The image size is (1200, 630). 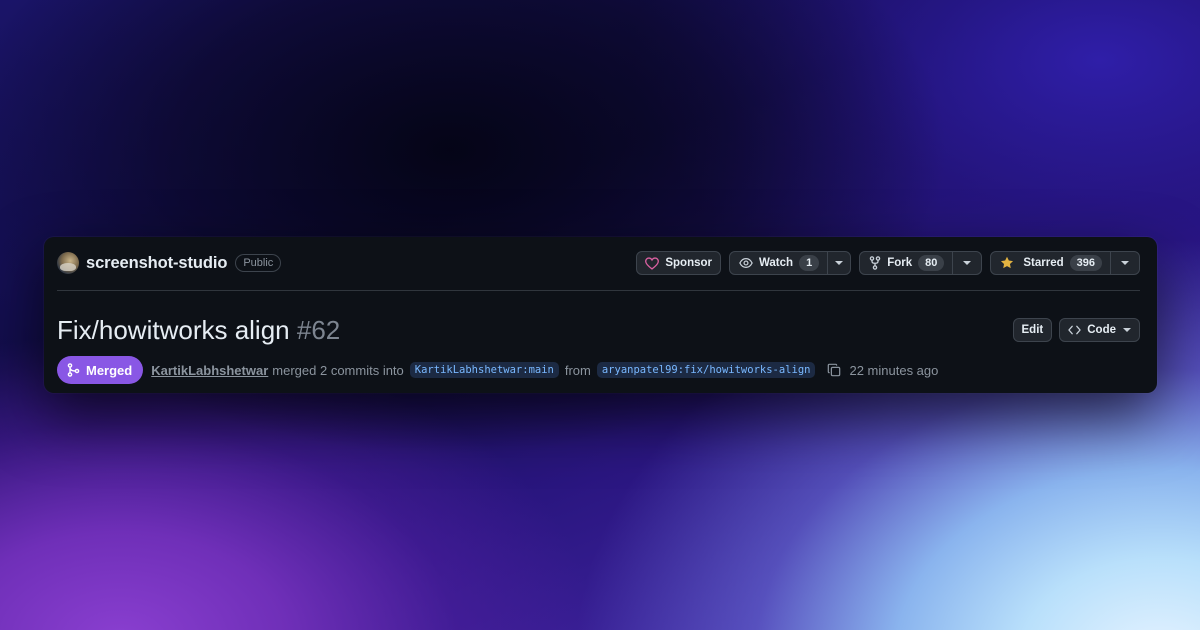 I want to click on starred-button: Starred 396, so click(x=1050, y=263).